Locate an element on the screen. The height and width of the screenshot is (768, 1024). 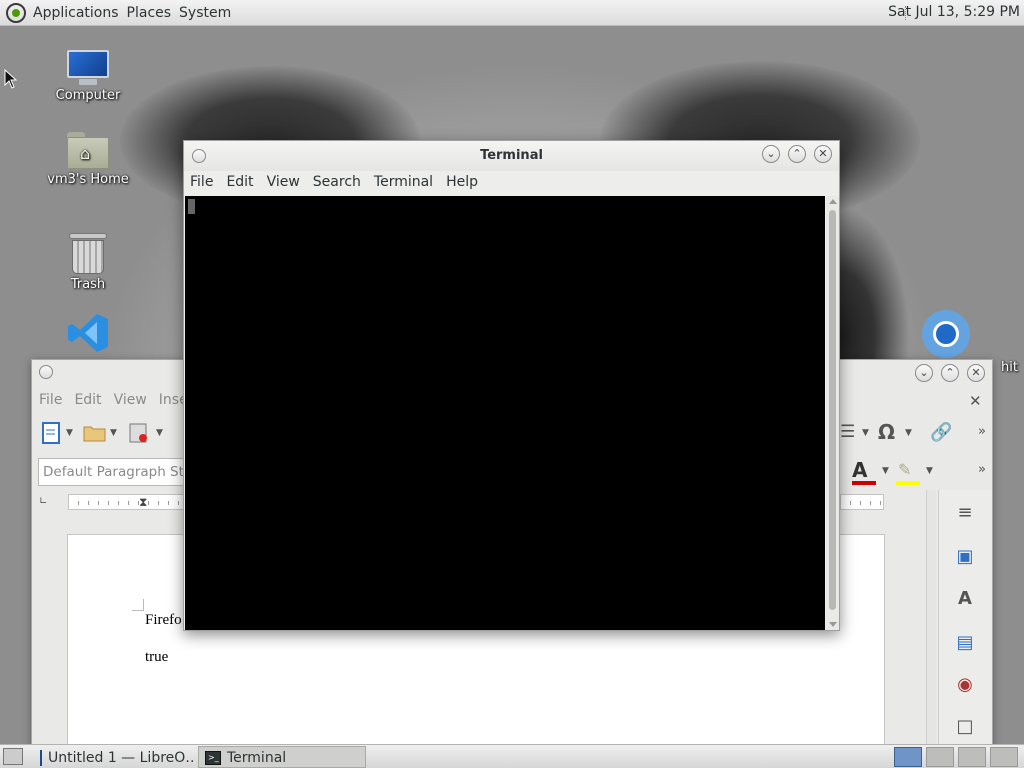
clock: Sat Jul 13, 5:29 PM is located at coordinates (954, 12).